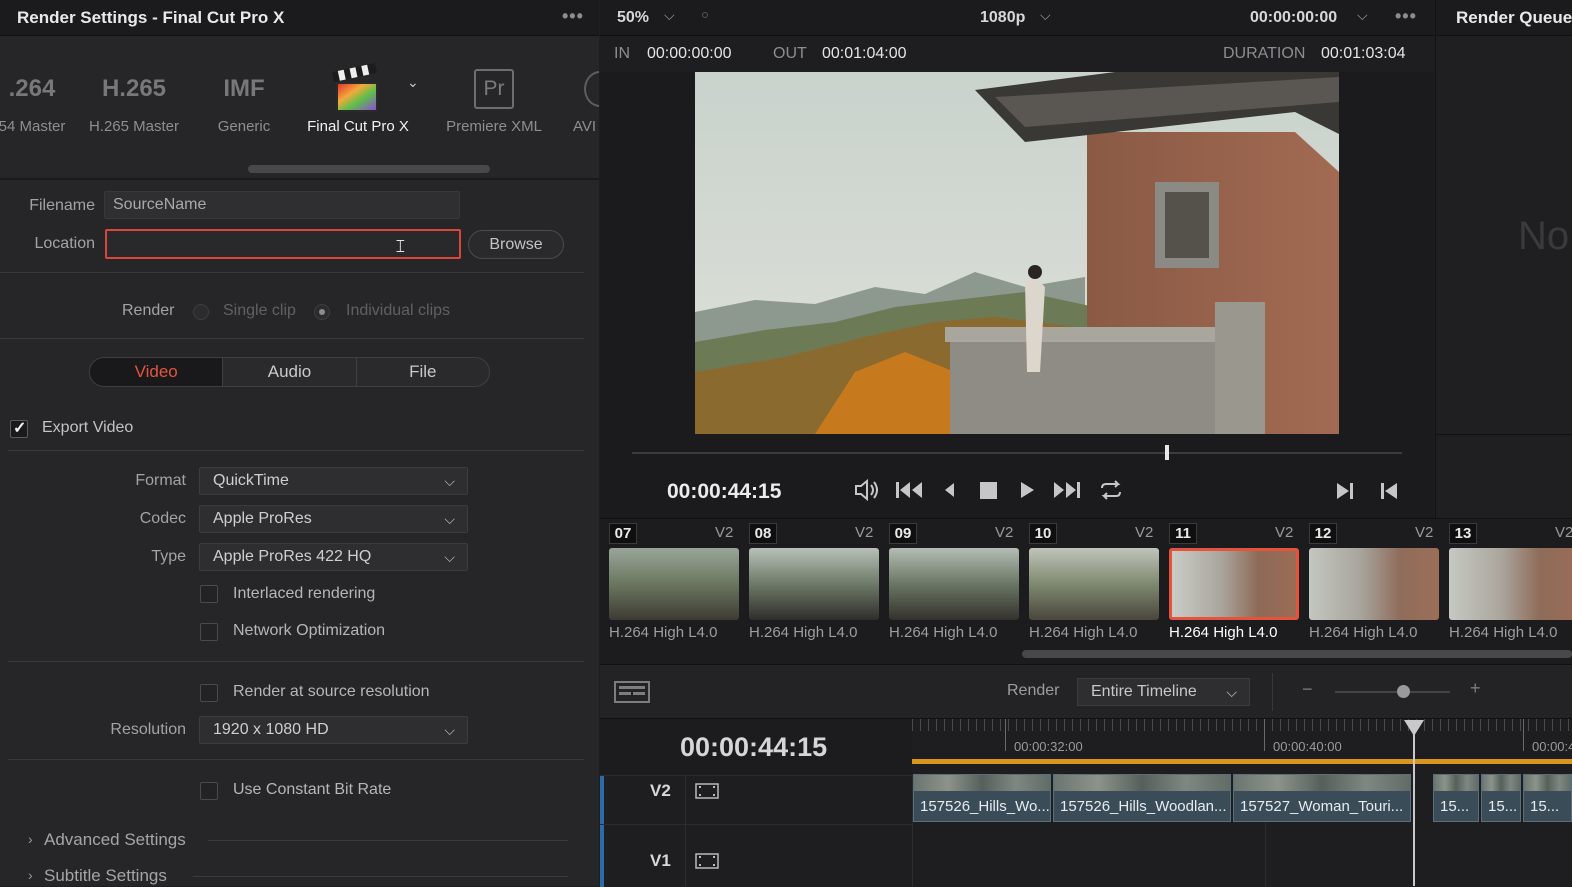 This screenshot has width=1572, height=887. I want to click on format-value: QuickTime, so click(251, 480).